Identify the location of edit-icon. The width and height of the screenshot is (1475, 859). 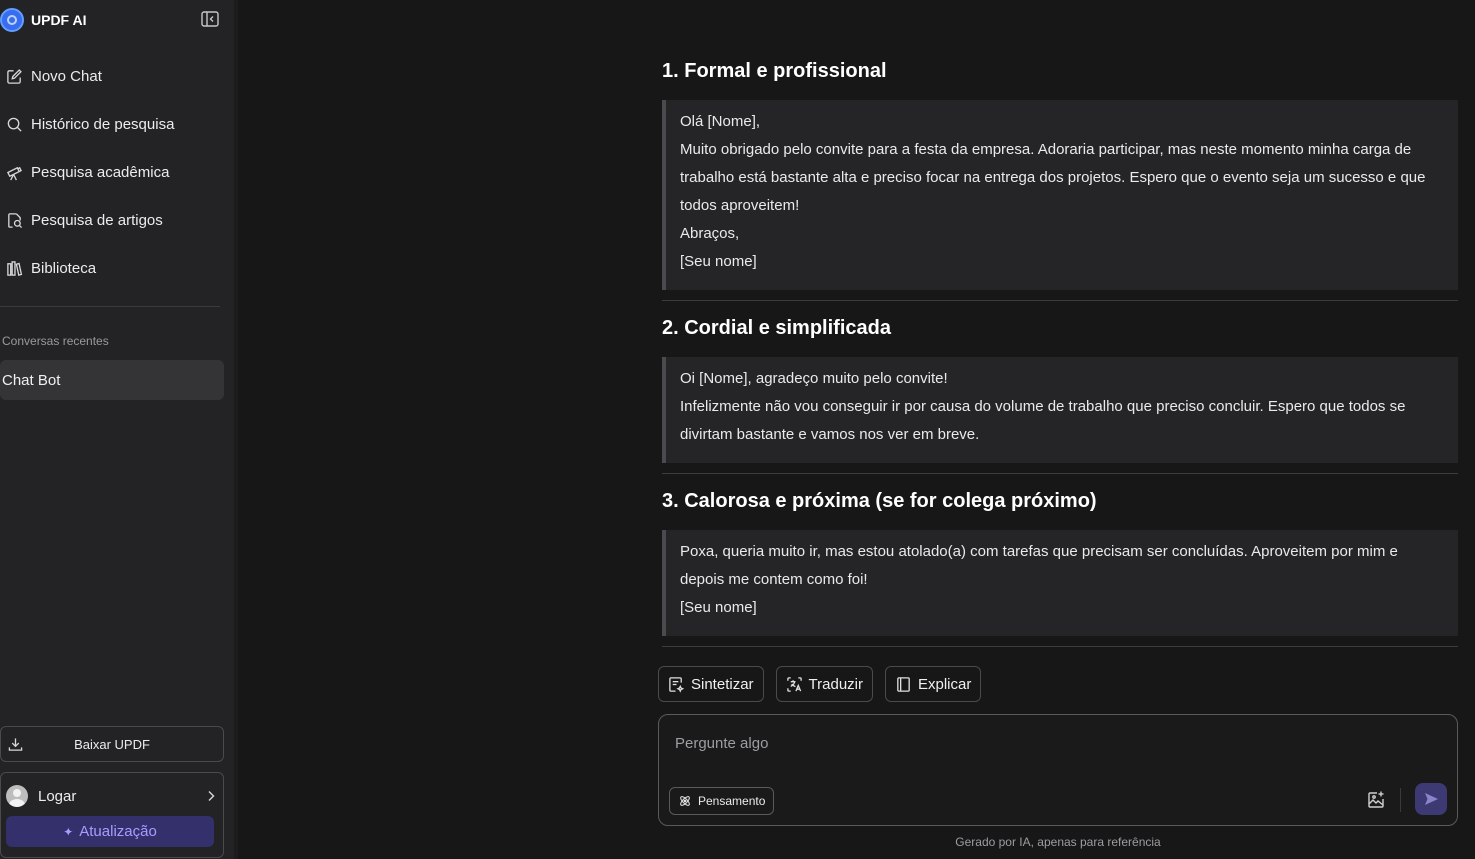
(14, 76).